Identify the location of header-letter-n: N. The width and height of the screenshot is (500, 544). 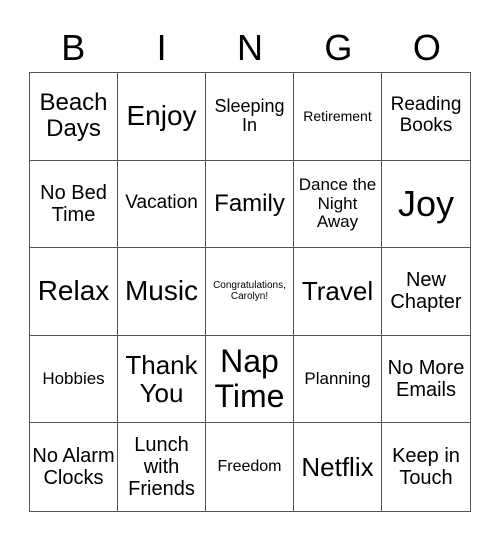
(250, 47).